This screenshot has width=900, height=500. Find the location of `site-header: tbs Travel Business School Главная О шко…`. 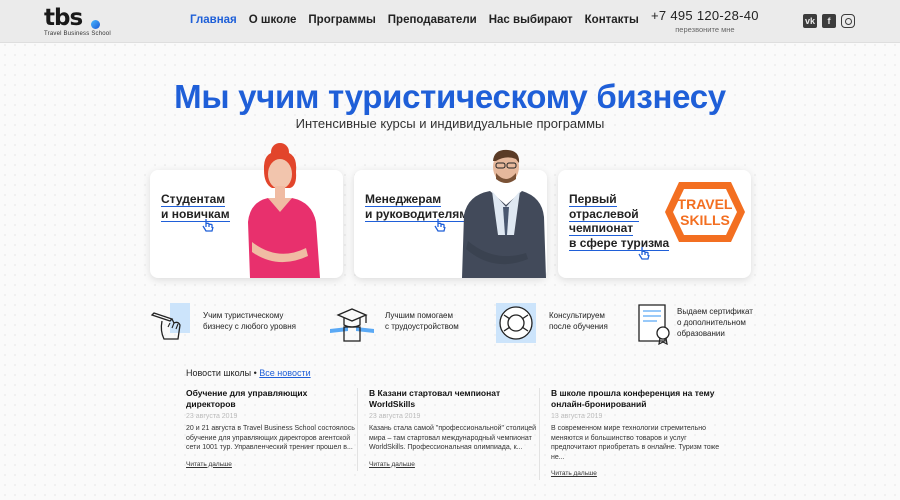

site-header: tbs Travel Business School Главная О шко… is located at coordinates (450, 21).